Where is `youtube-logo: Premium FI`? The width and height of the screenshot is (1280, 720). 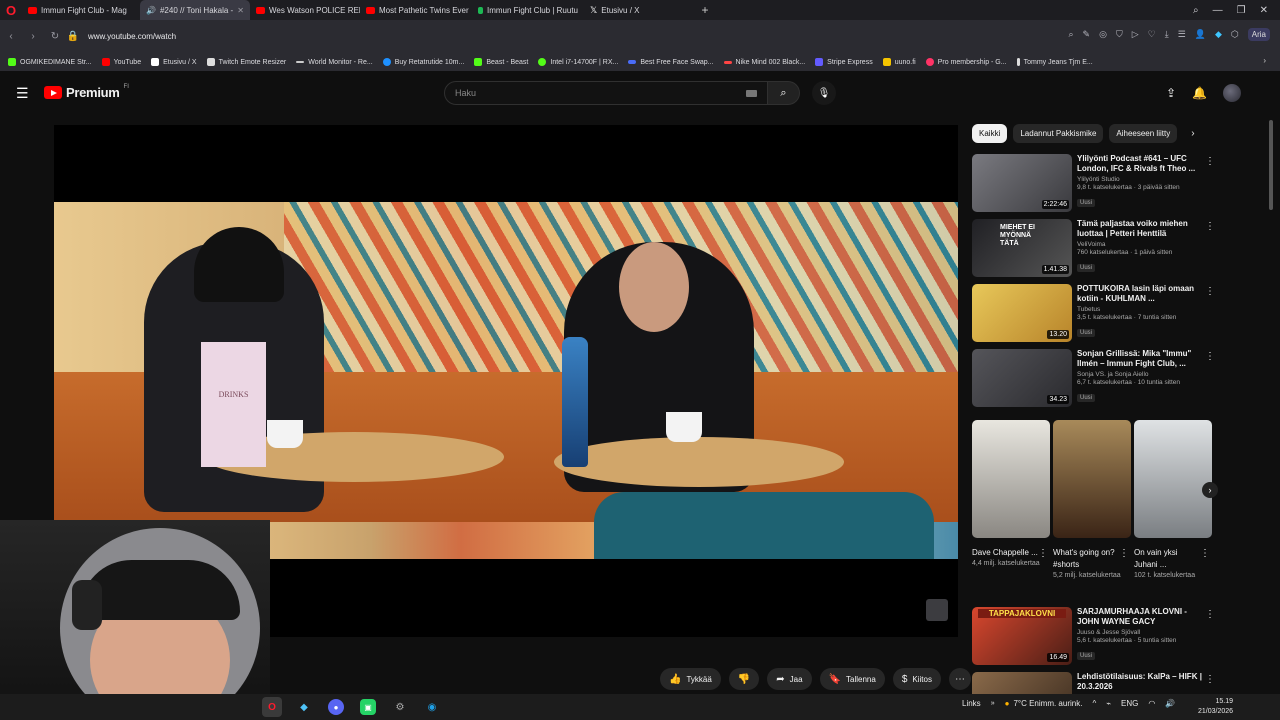
youtube-logo: Premium FI is located at coordinates (86, 92).